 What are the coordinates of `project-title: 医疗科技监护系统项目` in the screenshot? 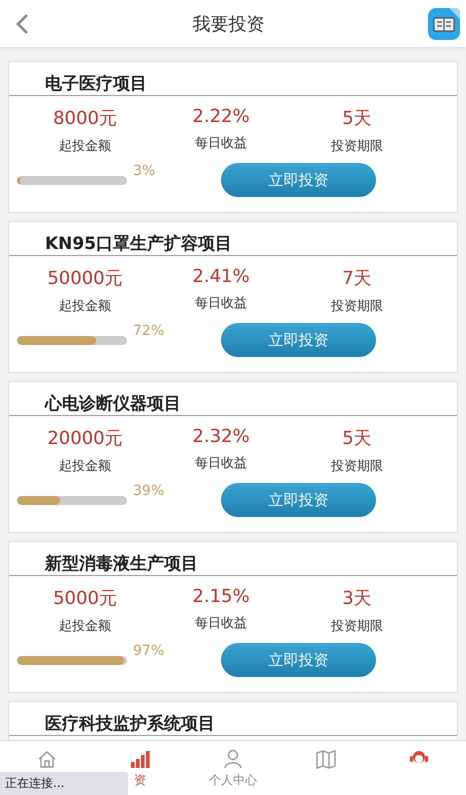 It's located at (233, 719).